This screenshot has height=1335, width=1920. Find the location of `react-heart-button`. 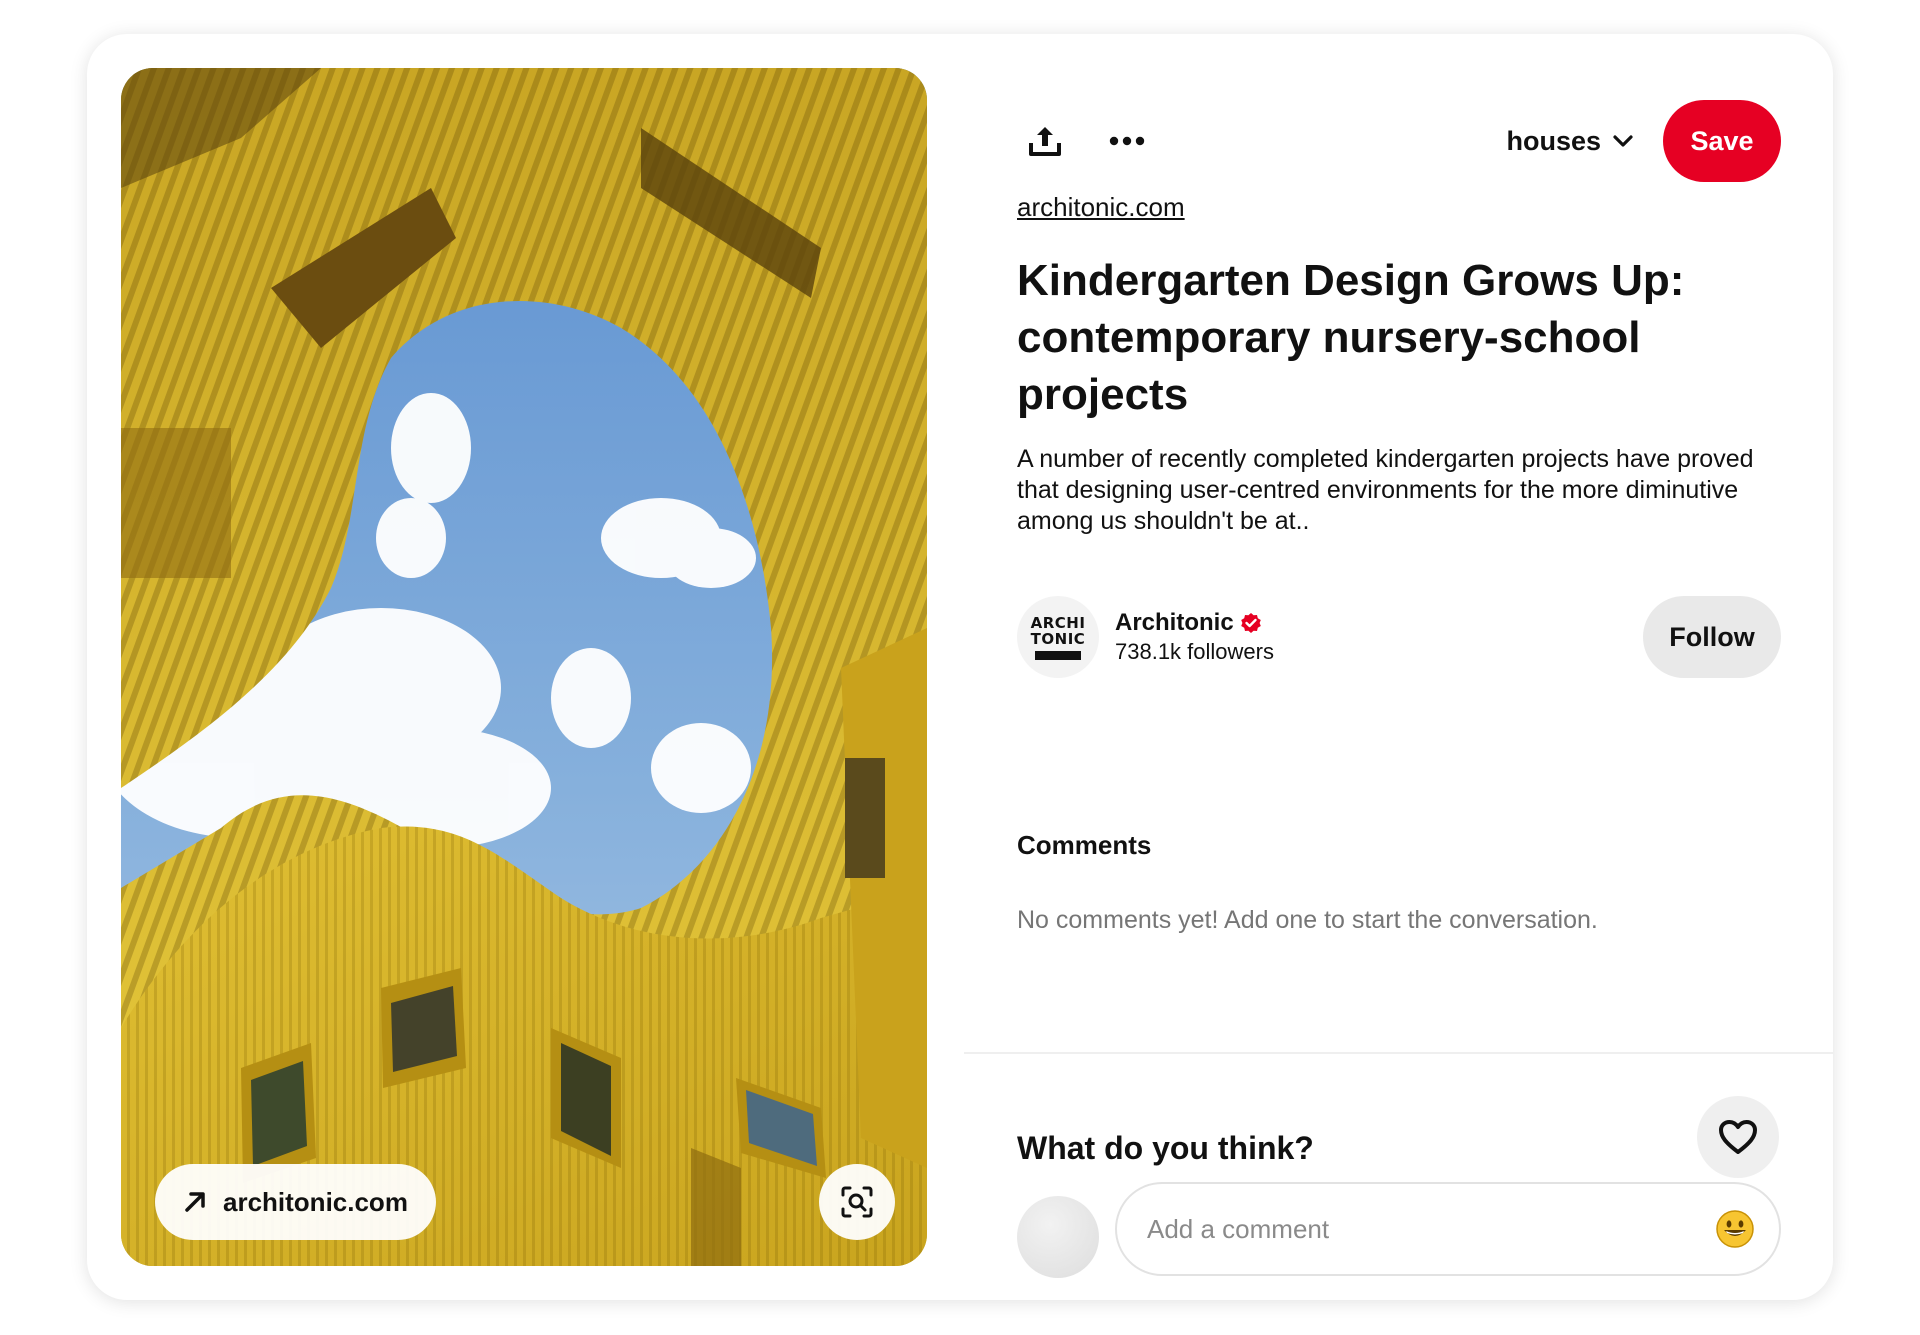

react-heart-button is located at coordinates (1738, 1137).